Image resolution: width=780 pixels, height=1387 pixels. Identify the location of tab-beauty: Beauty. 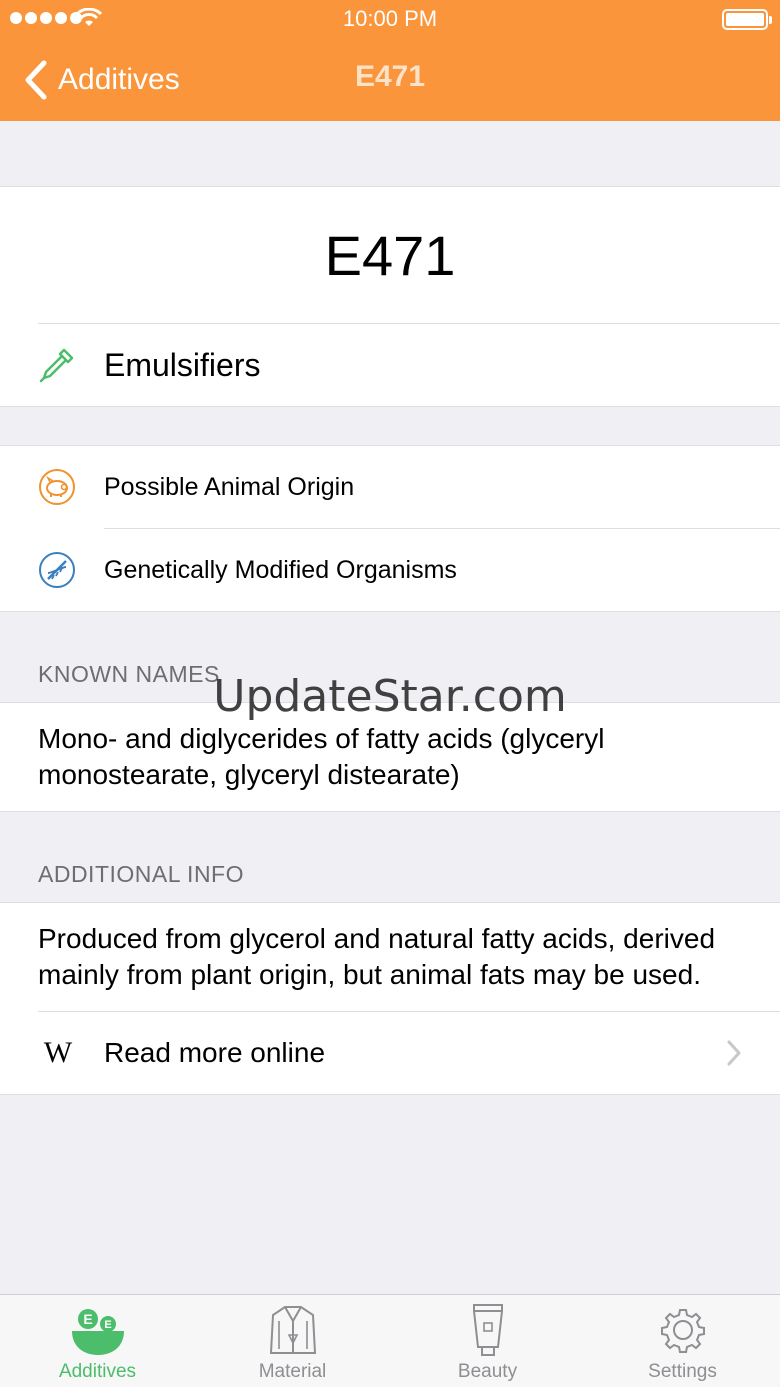
(487, 1341).